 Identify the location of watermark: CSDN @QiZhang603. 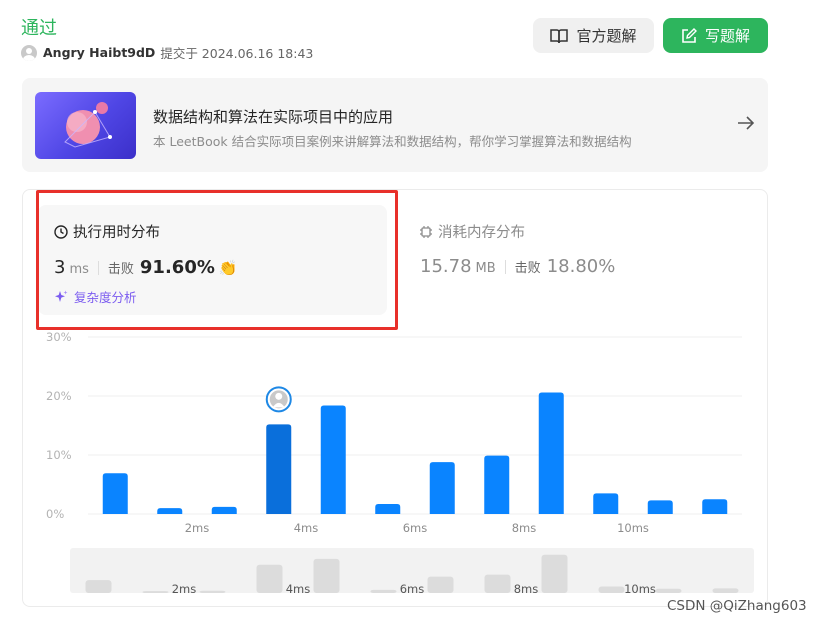
(737, 606).